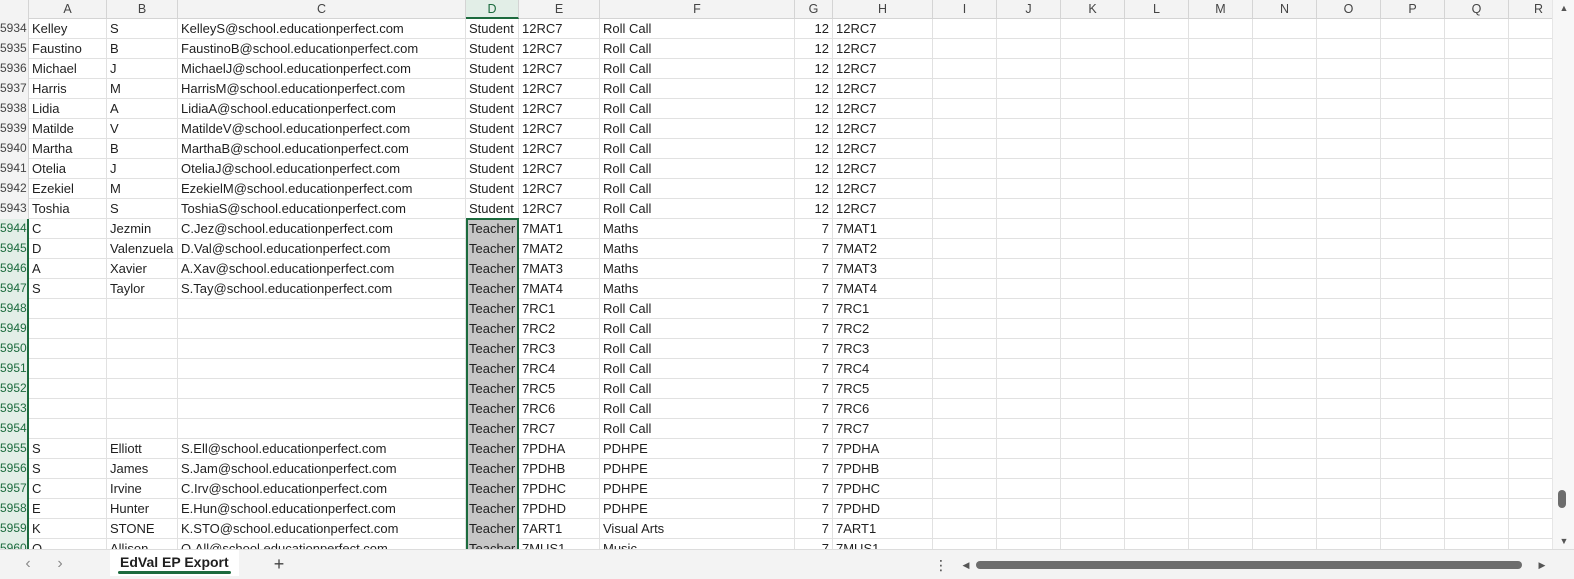 The height and width of the screenshot is (579, 1574). I want to click on cell-e: 7MAT1, so click(559, 229).